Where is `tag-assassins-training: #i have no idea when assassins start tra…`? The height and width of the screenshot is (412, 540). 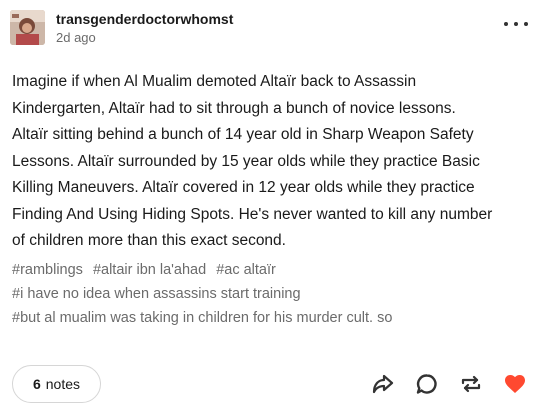
tag-assassins-training: #i have no idea when assassins start tra… is located at coordinates (156, 294).